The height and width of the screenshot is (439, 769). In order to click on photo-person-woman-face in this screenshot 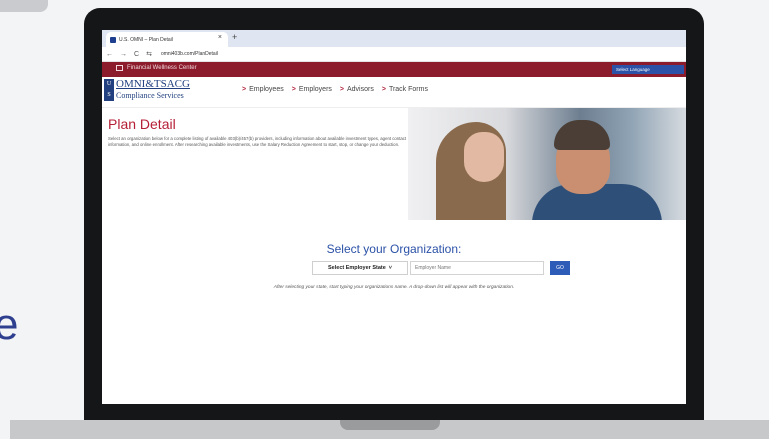, I will do `click(484, 157)`.